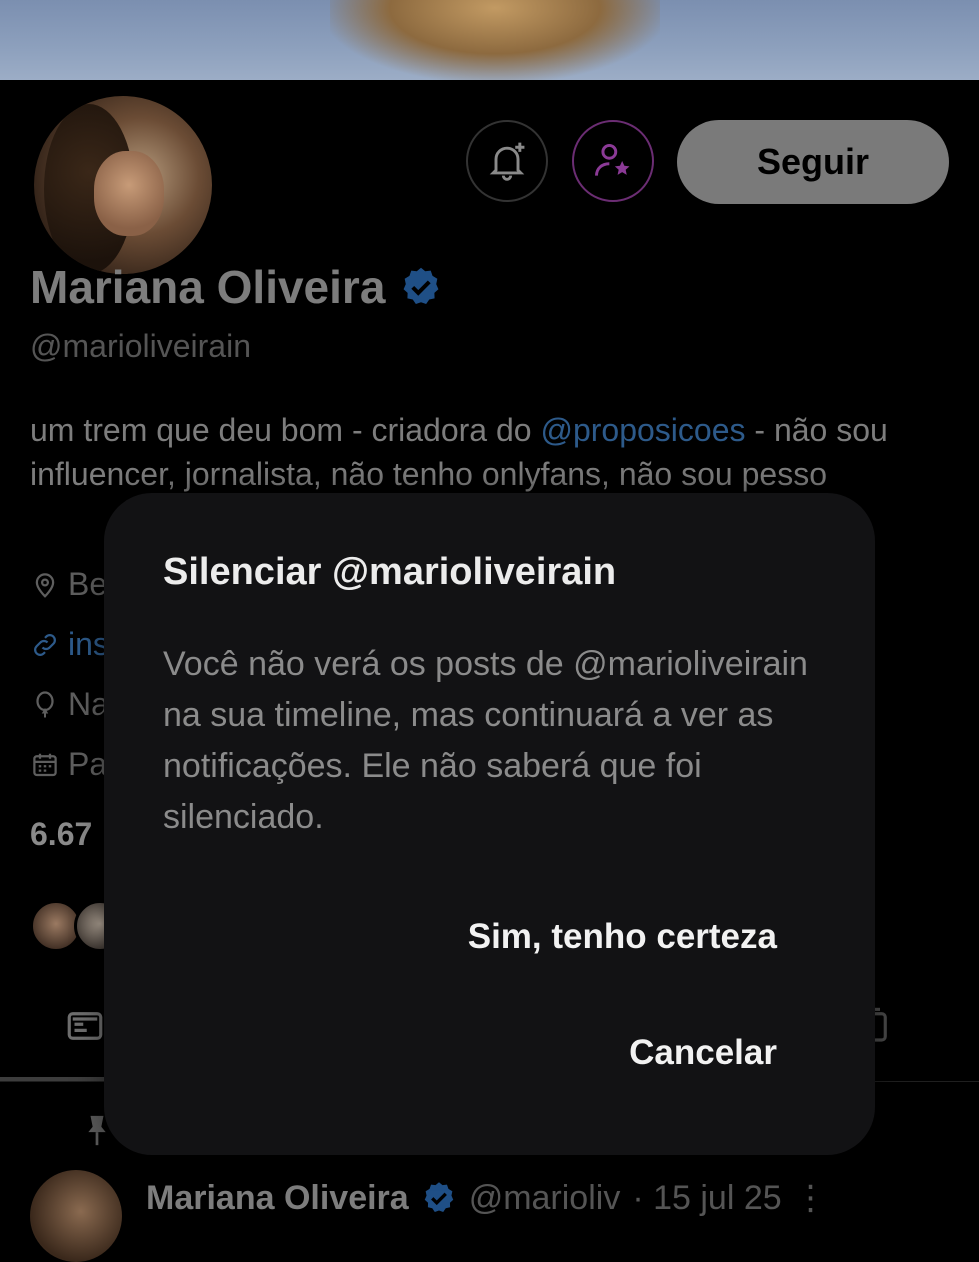 The width and height of the screenshot is (979, 1262). Describe the element at coordinates (622, 937) in the screenshot. I see `confirm-mute-button: Sim, tenho certeza` at that location.